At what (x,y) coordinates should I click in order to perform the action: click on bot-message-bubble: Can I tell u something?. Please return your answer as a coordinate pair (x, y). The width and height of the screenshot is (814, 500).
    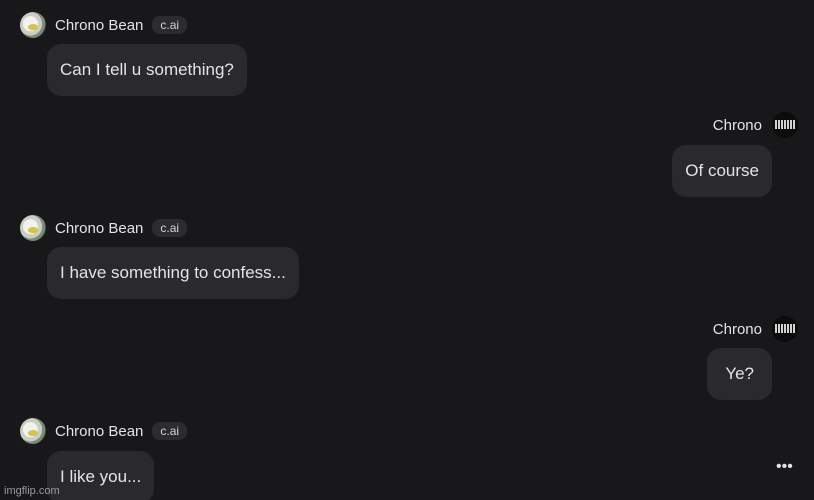
    Looking at the image, I should click on (147, 70).